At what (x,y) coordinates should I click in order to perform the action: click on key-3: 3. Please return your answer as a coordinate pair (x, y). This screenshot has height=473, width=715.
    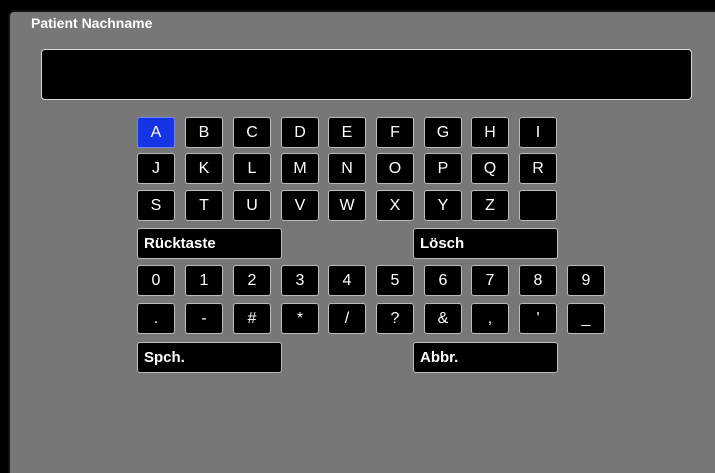
    Looking at the image, I should click on (300, 280).